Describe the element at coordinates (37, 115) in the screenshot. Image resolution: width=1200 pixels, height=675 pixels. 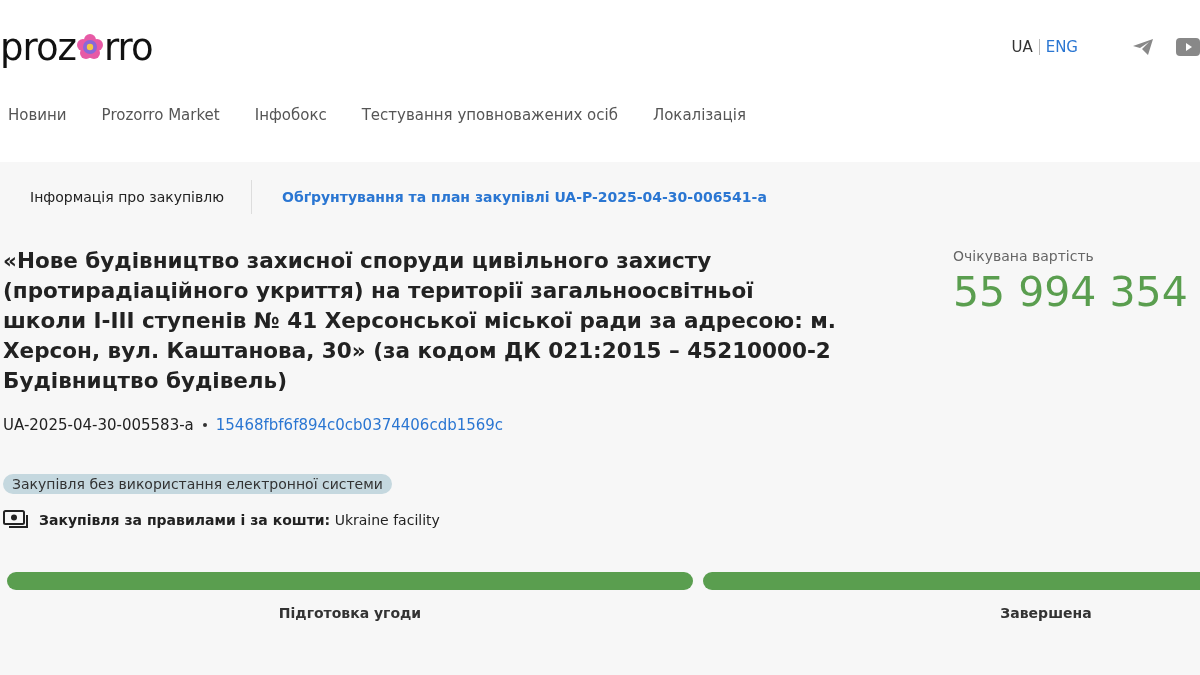
I see `nav-link: Новини` at that location.